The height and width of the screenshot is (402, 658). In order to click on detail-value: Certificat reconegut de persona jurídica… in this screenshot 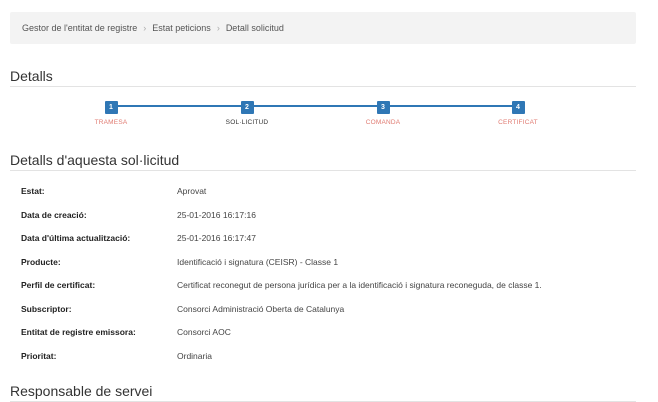, I will do `click(359, 285)`.